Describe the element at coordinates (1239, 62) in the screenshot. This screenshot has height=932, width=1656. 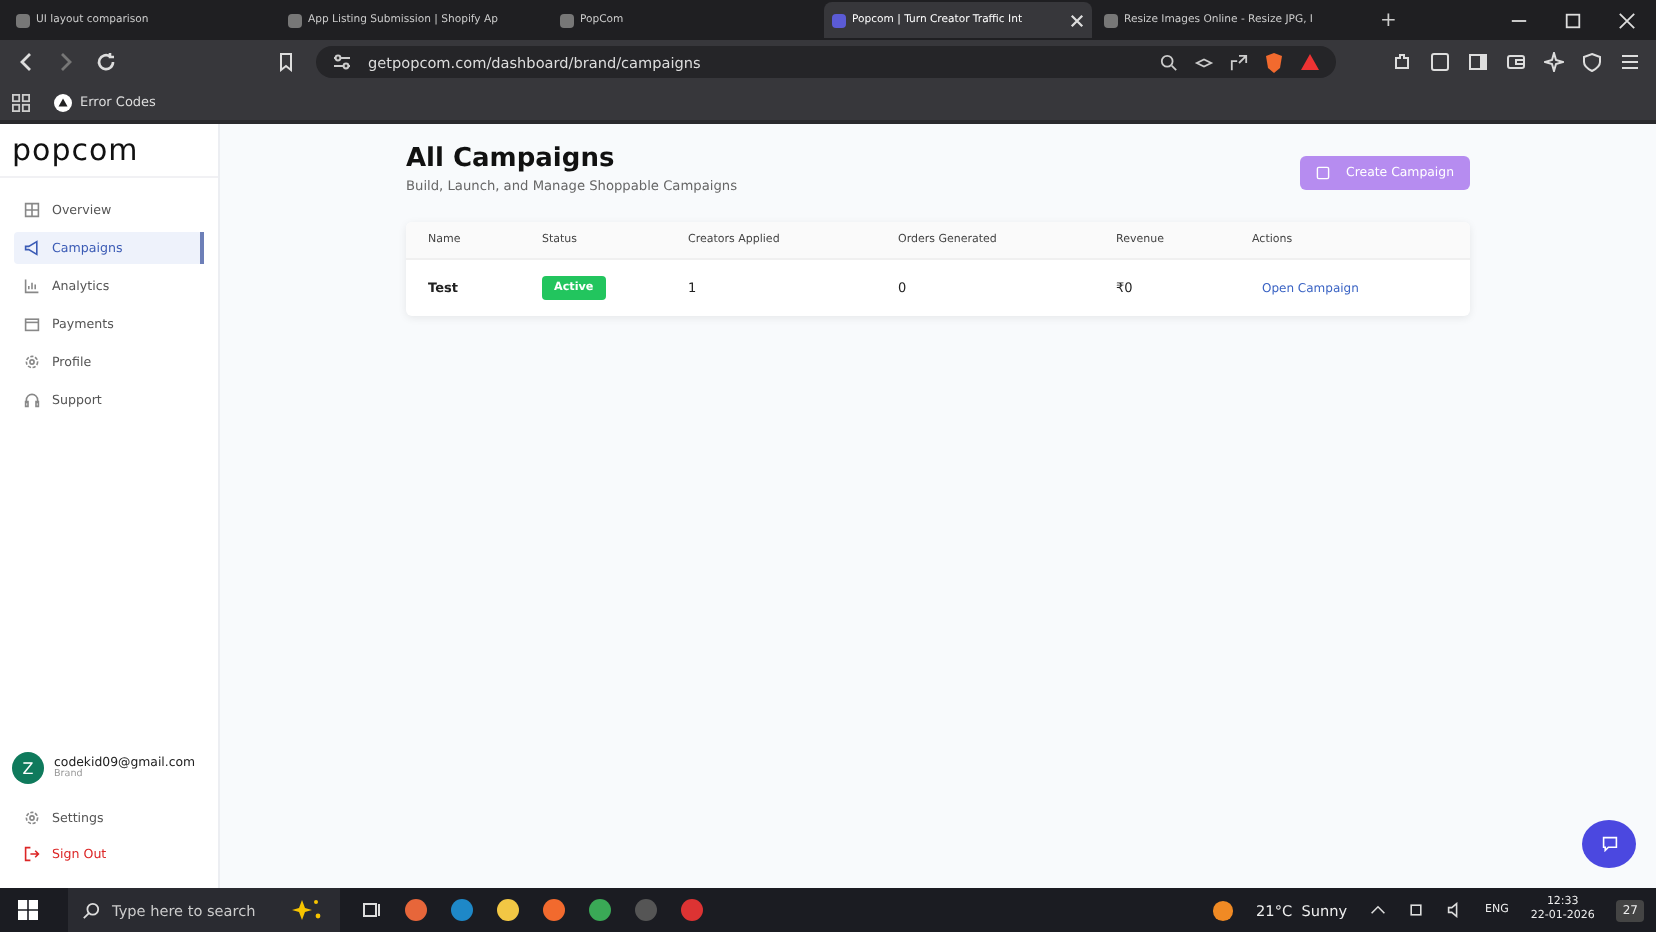
I see `share-icon` at that location.